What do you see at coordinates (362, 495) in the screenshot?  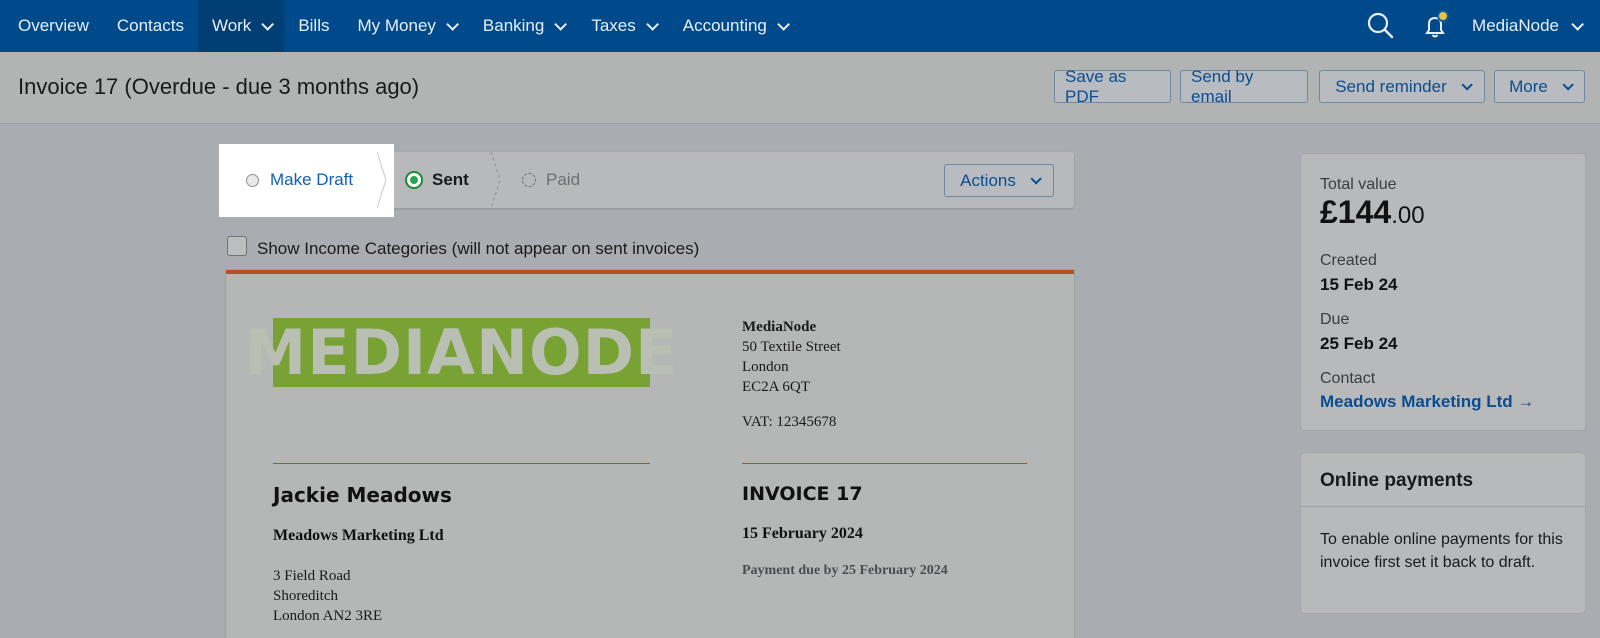 I see `customer-name: Jackie Meadows` at bounding box center [362, 495].